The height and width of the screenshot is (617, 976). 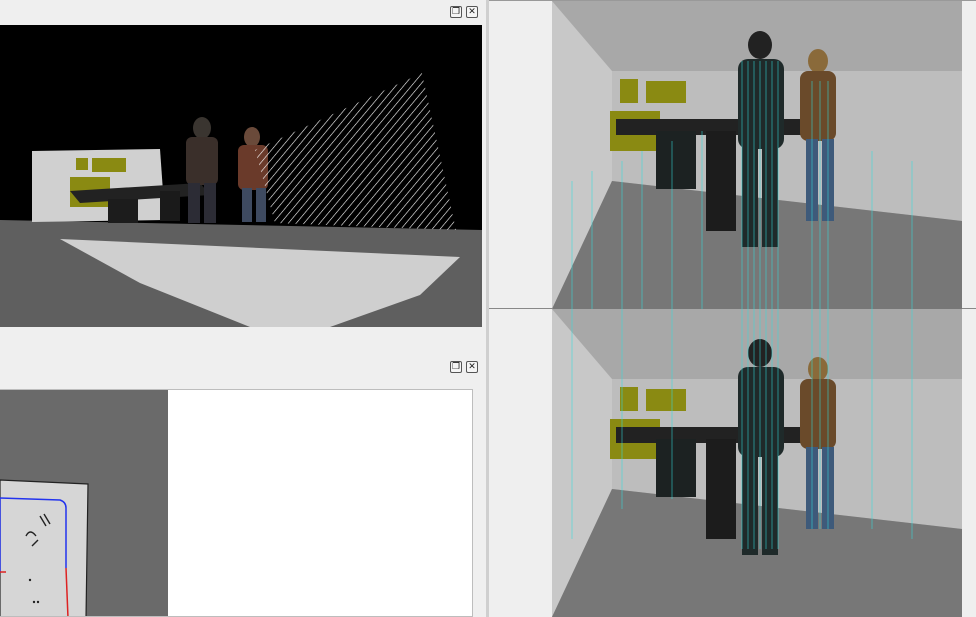 I want to click on occupancy-map, so click(x=84, y=503).